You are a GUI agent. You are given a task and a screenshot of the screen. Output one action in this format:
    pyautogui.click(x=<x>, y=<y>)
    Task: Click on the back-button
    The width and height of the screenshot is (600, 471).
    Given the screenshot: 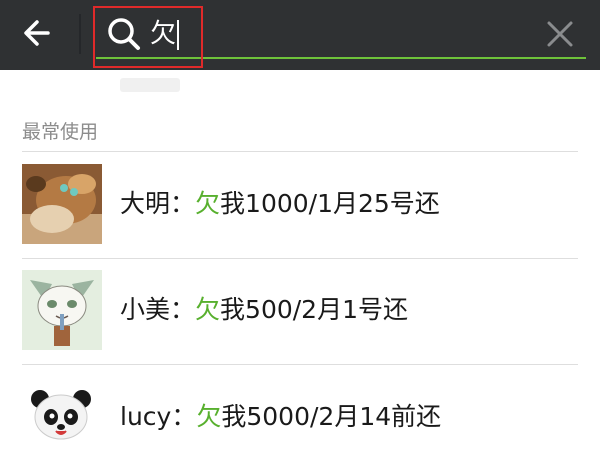 What is the action you would take?
    pyautogui.click(x=40, y=33)
    